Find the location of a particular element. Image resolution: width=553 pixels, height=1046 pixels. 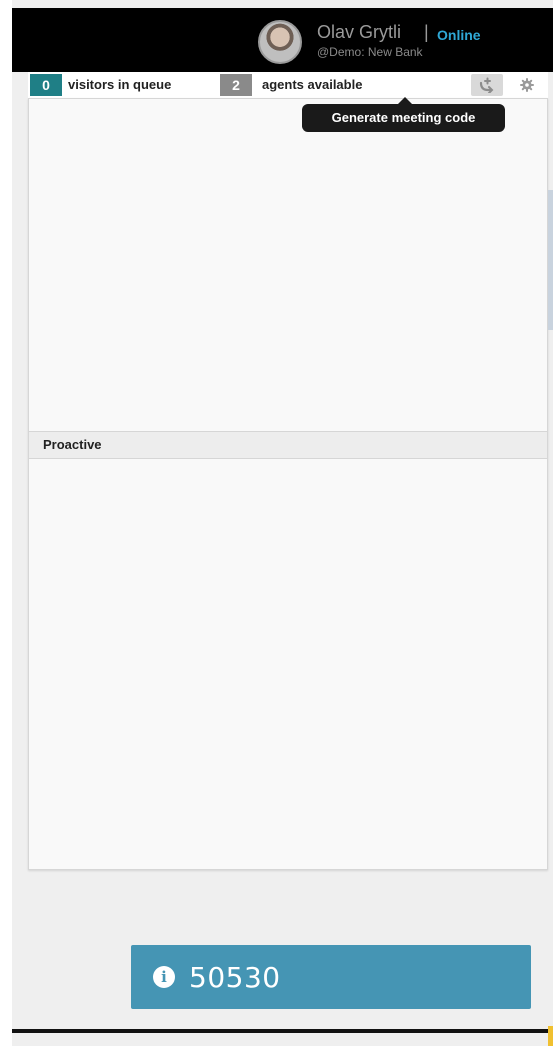

generate-meeting-code-button is located at coordinates (487, 85).